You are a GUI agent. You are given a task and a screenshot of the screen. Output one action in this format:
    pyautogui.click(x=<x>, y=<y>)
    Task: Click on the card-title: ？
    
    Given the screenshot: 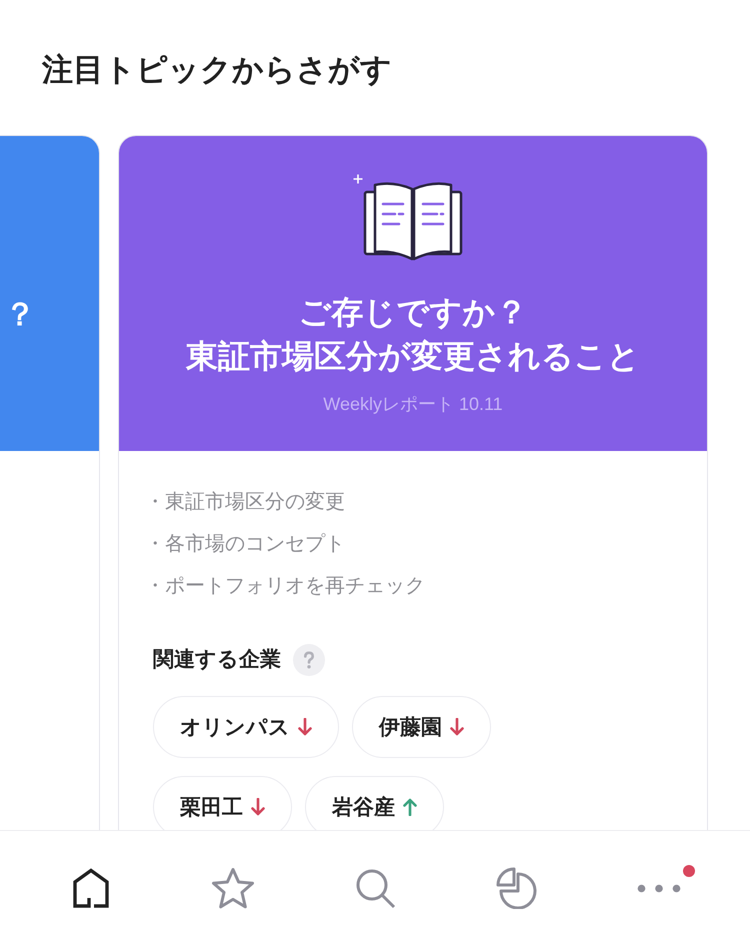 What is the action you would take?
    pyautogui.click(x=20, y=314)
    